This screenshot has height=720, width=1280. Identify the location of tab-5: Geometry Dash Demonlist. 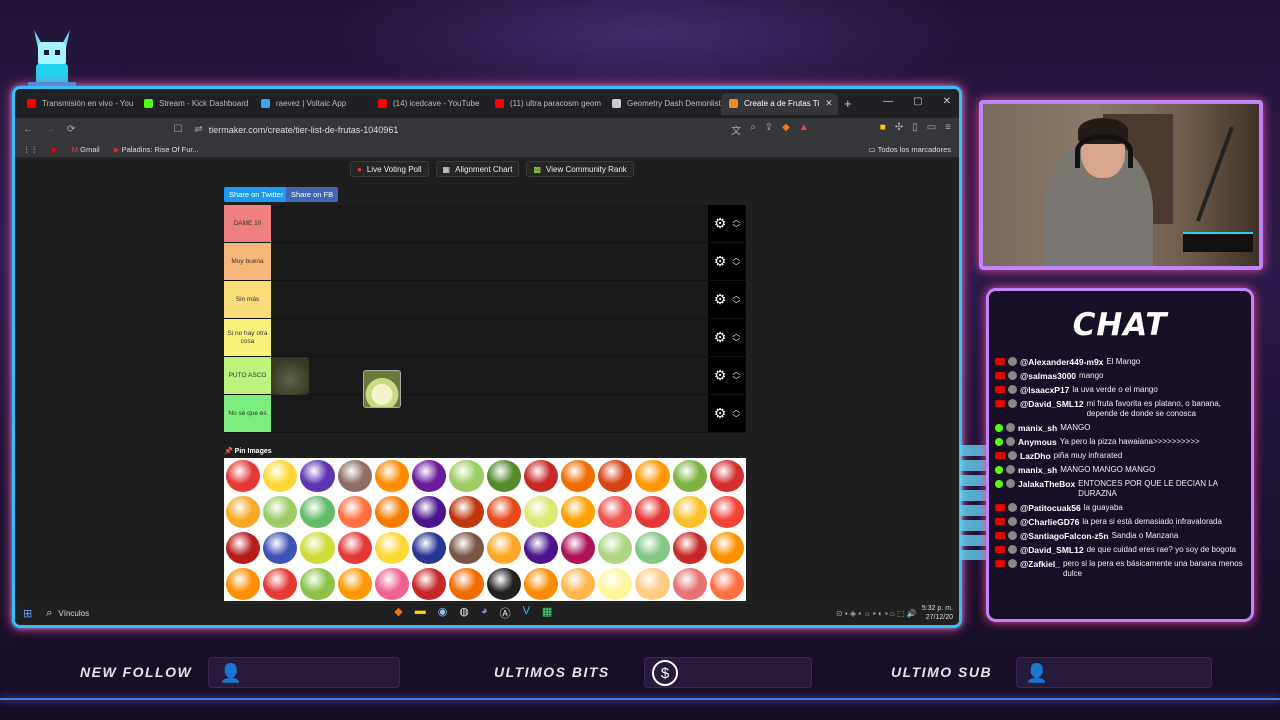
(662, 104).